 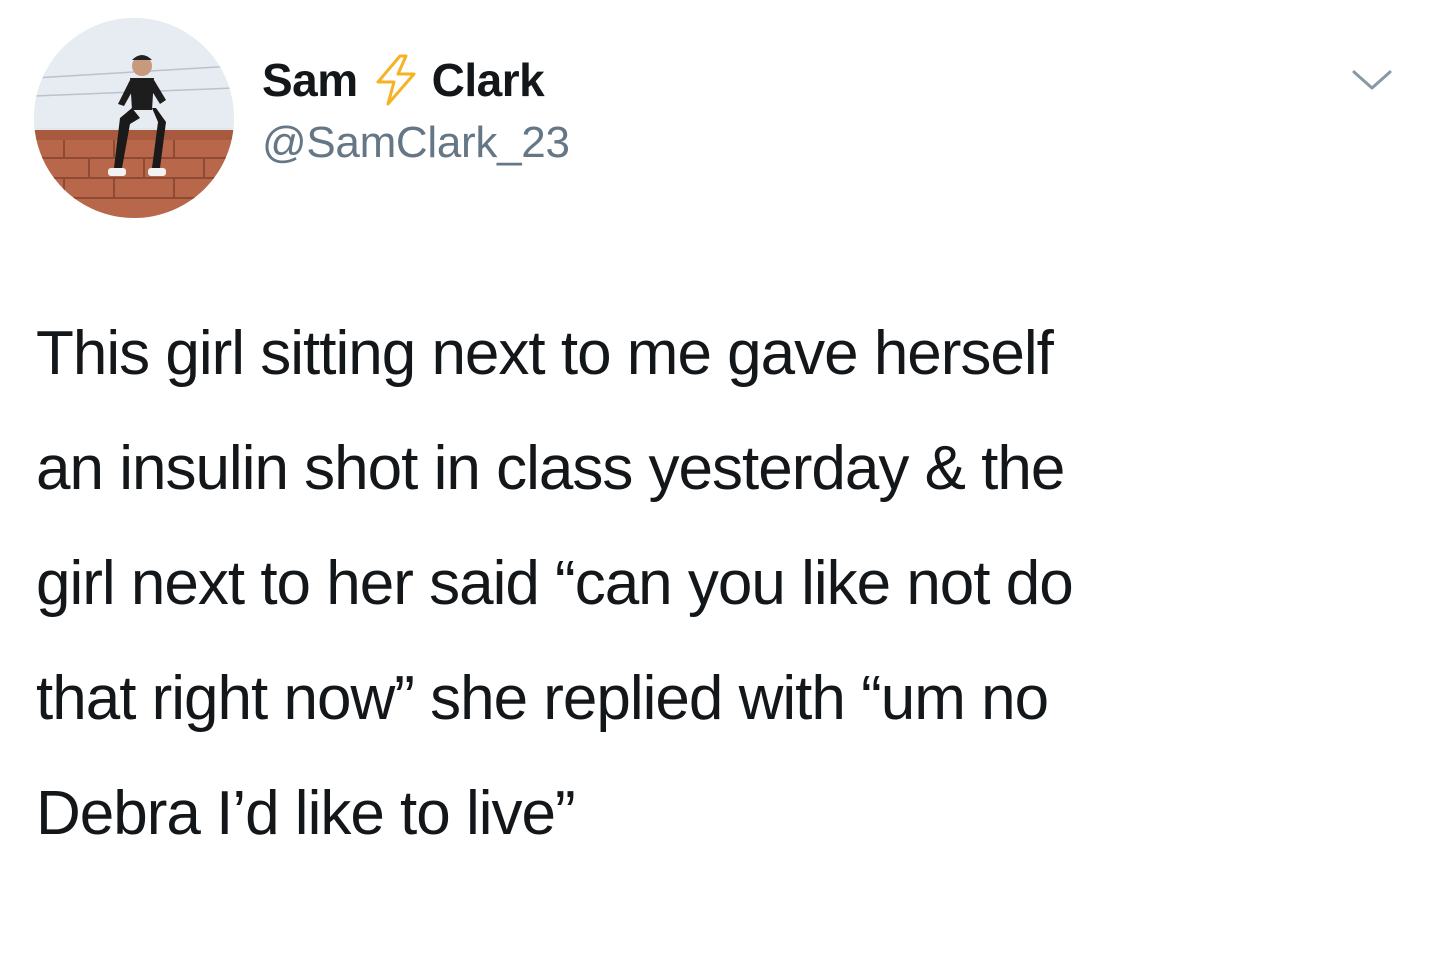 I want to click on author-last-name: Clark, so click(x=488, y=80).